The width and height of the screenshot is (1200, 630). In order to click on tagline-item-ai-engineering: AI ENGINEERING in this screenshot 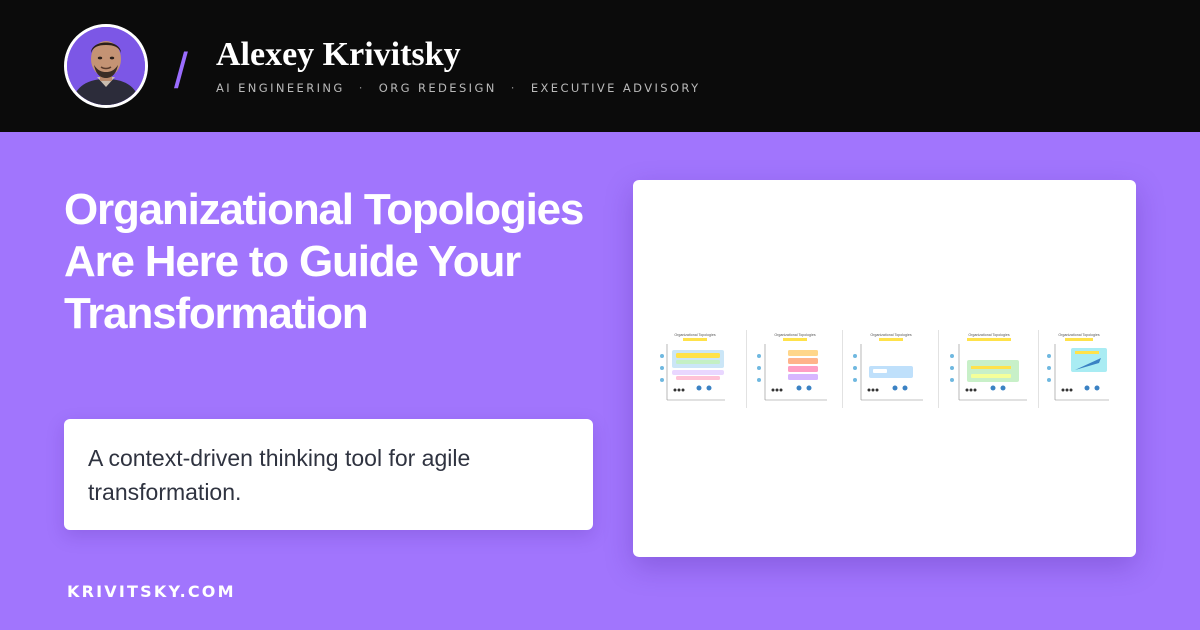, I will do `click(280, 88)`.